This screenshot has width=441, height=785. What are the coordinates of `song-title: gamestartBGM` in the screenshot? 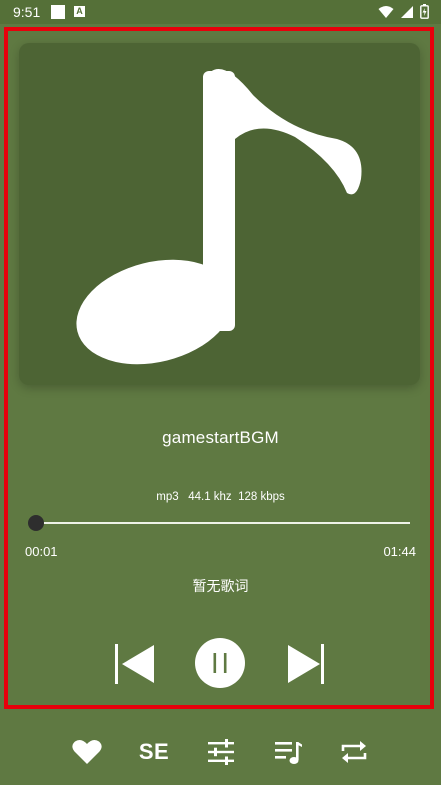 It's located at (220, 437).